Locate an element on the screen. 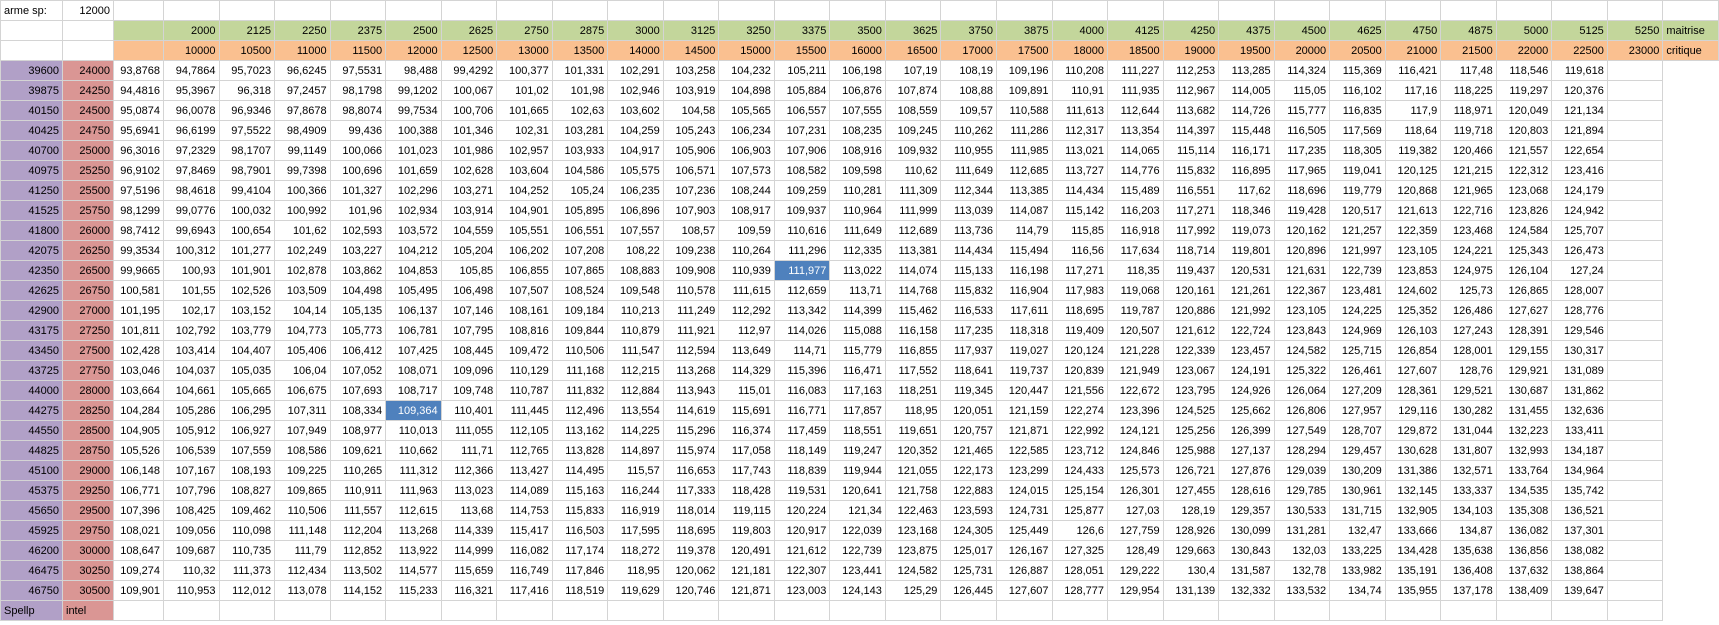 Image resolution: width=1719 pixels, height=625 pixels. value-cell: 115,659 is located at coordinates (469, 570).